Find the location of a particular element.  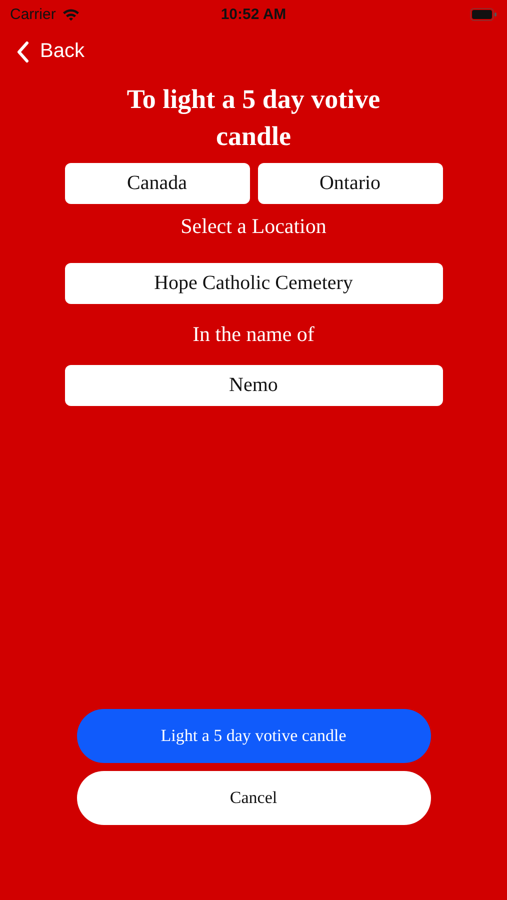

name-label: In the name of is located at coordinates (253, 334).